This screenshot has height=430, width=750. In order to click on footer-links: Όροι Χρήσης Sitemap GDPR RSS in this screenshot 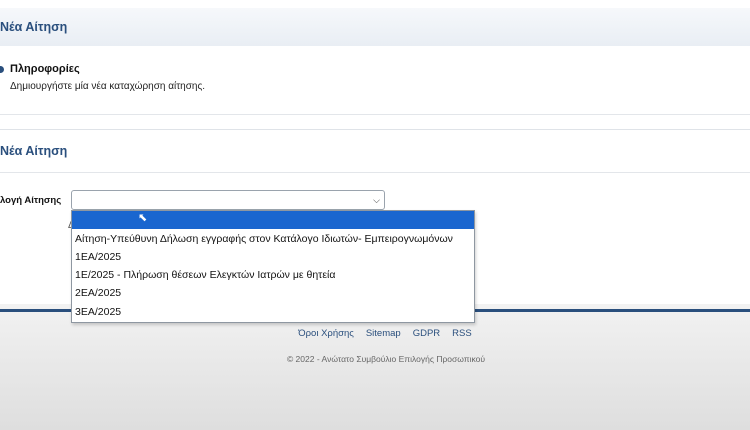, I will do `click(375, 333)`.